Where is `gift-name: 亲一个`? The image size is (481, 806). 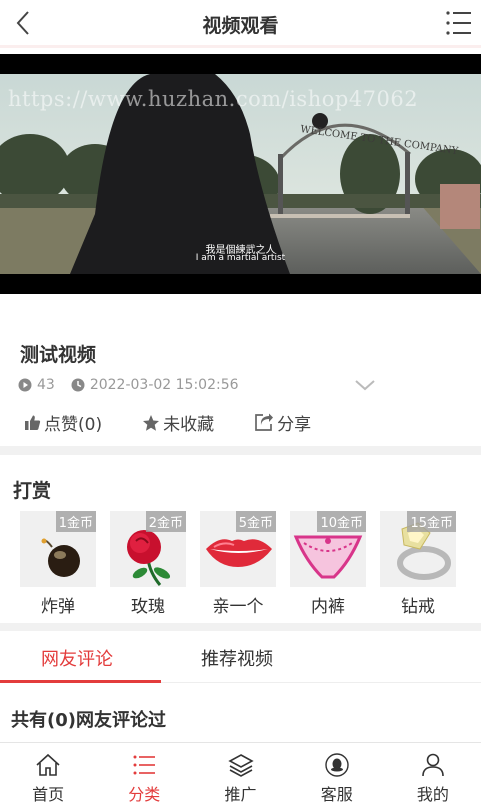
gift-name: 亲一个 is located at coordinates (238, 607).